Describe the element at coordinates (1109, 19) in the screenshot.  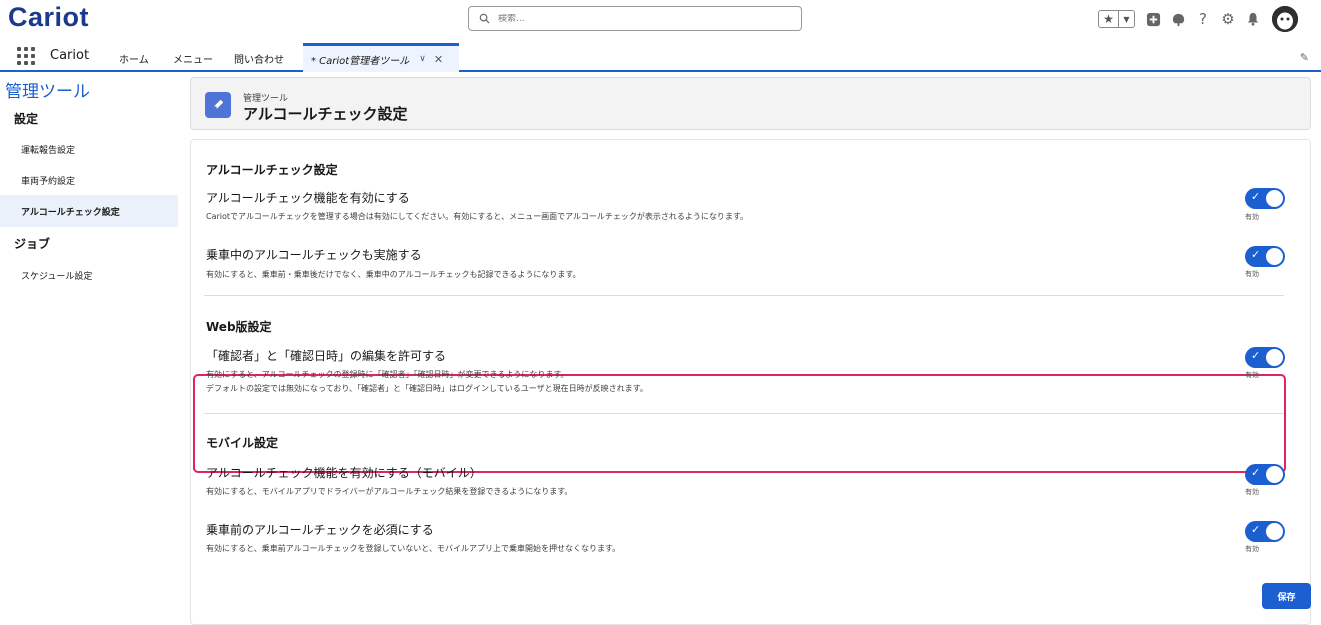
I see `favorite-star-icon: ★` at that location.